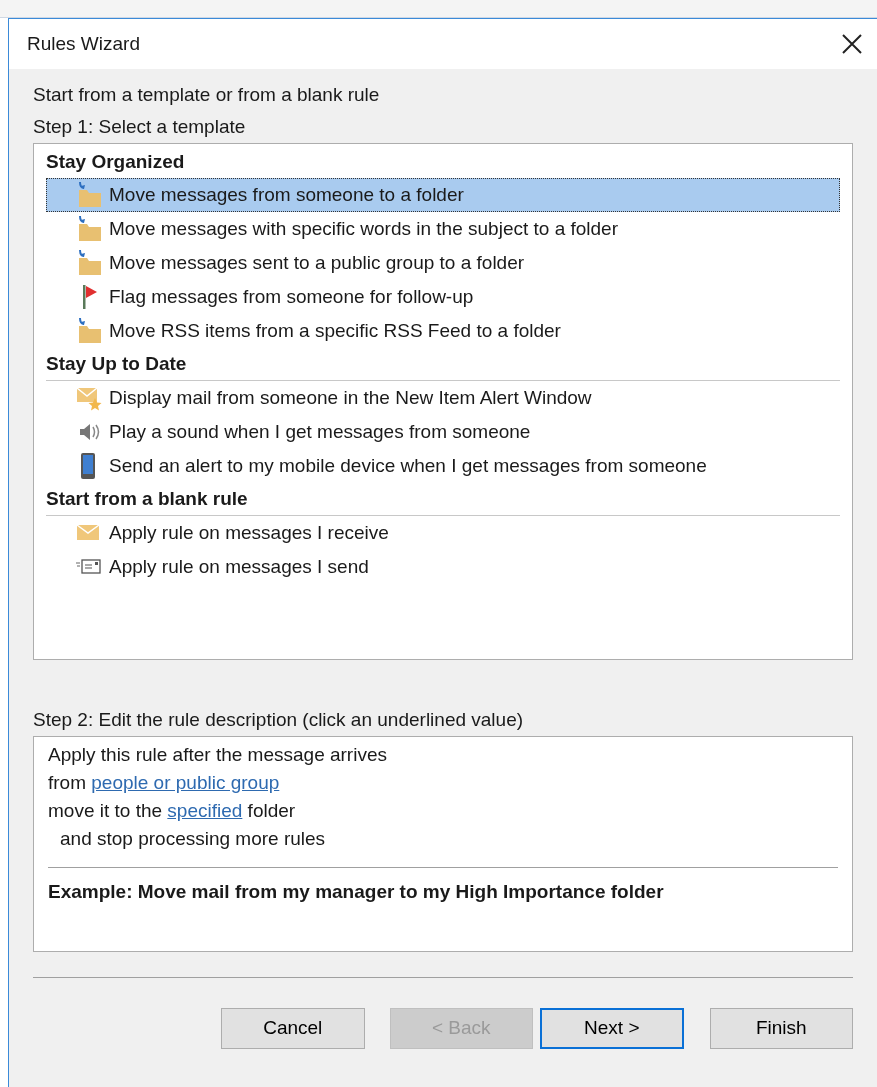 The width and height of the screenshot is (877, 1087). I want to click on close-icon, so click(852, 44).